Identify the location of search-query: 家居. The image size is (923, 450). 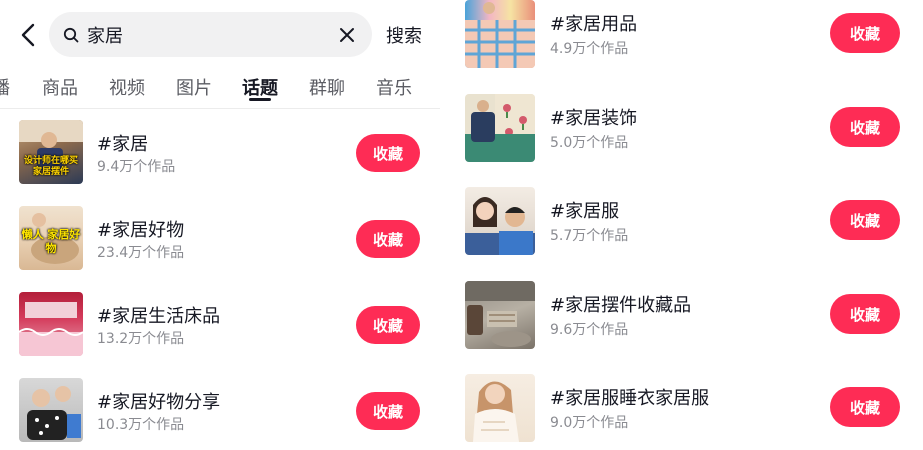
(105, 36).